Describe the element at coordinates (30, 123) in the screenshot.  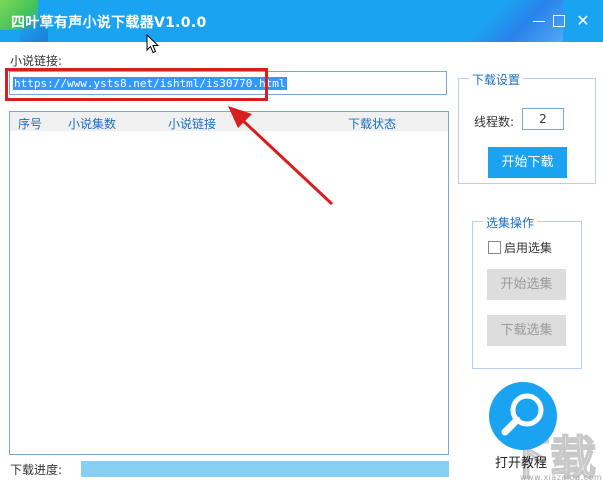
I see `column-header-index: 序号` at that location.